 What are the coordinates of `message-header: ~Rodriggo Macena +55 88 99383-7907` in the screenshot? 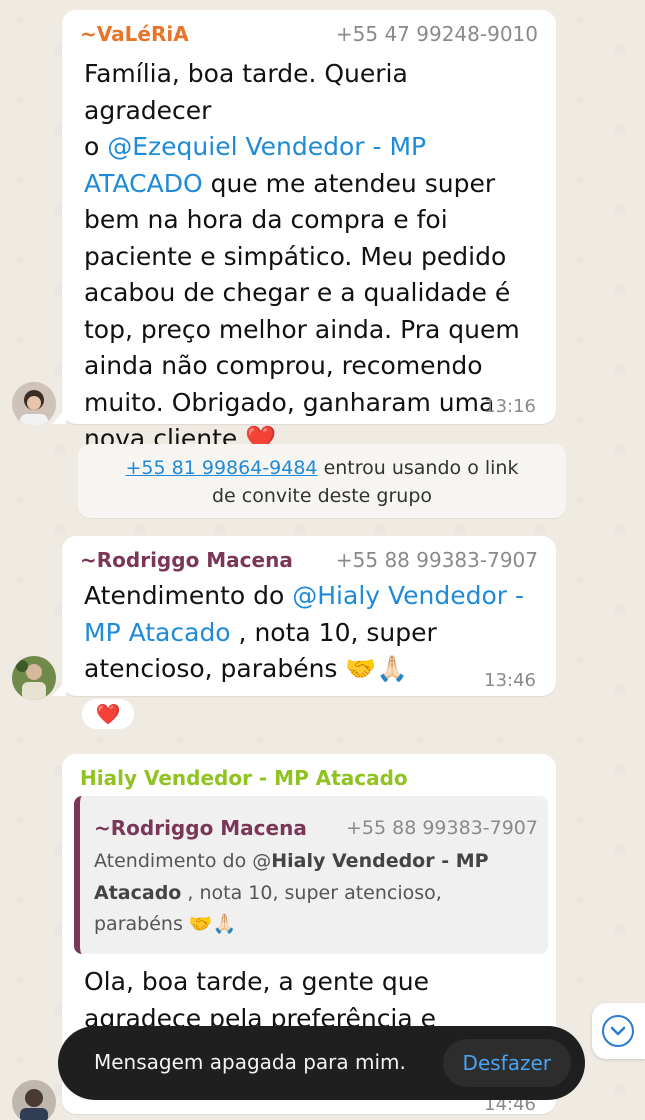 It's located at (309, 561).